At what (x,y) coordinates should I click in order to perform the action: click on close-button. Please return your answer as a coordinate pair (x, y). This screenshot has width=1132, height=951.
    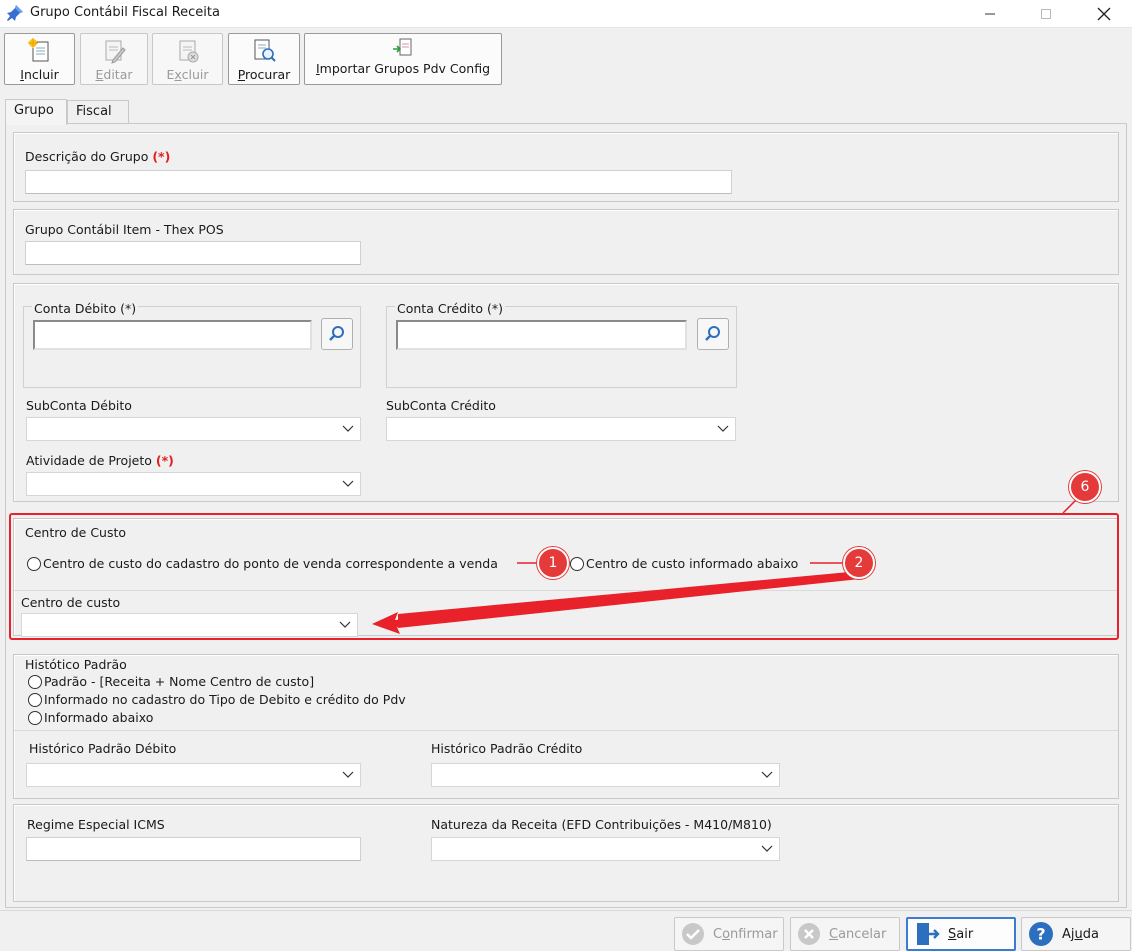
    Looking at the image, I should click on (1104, 14).